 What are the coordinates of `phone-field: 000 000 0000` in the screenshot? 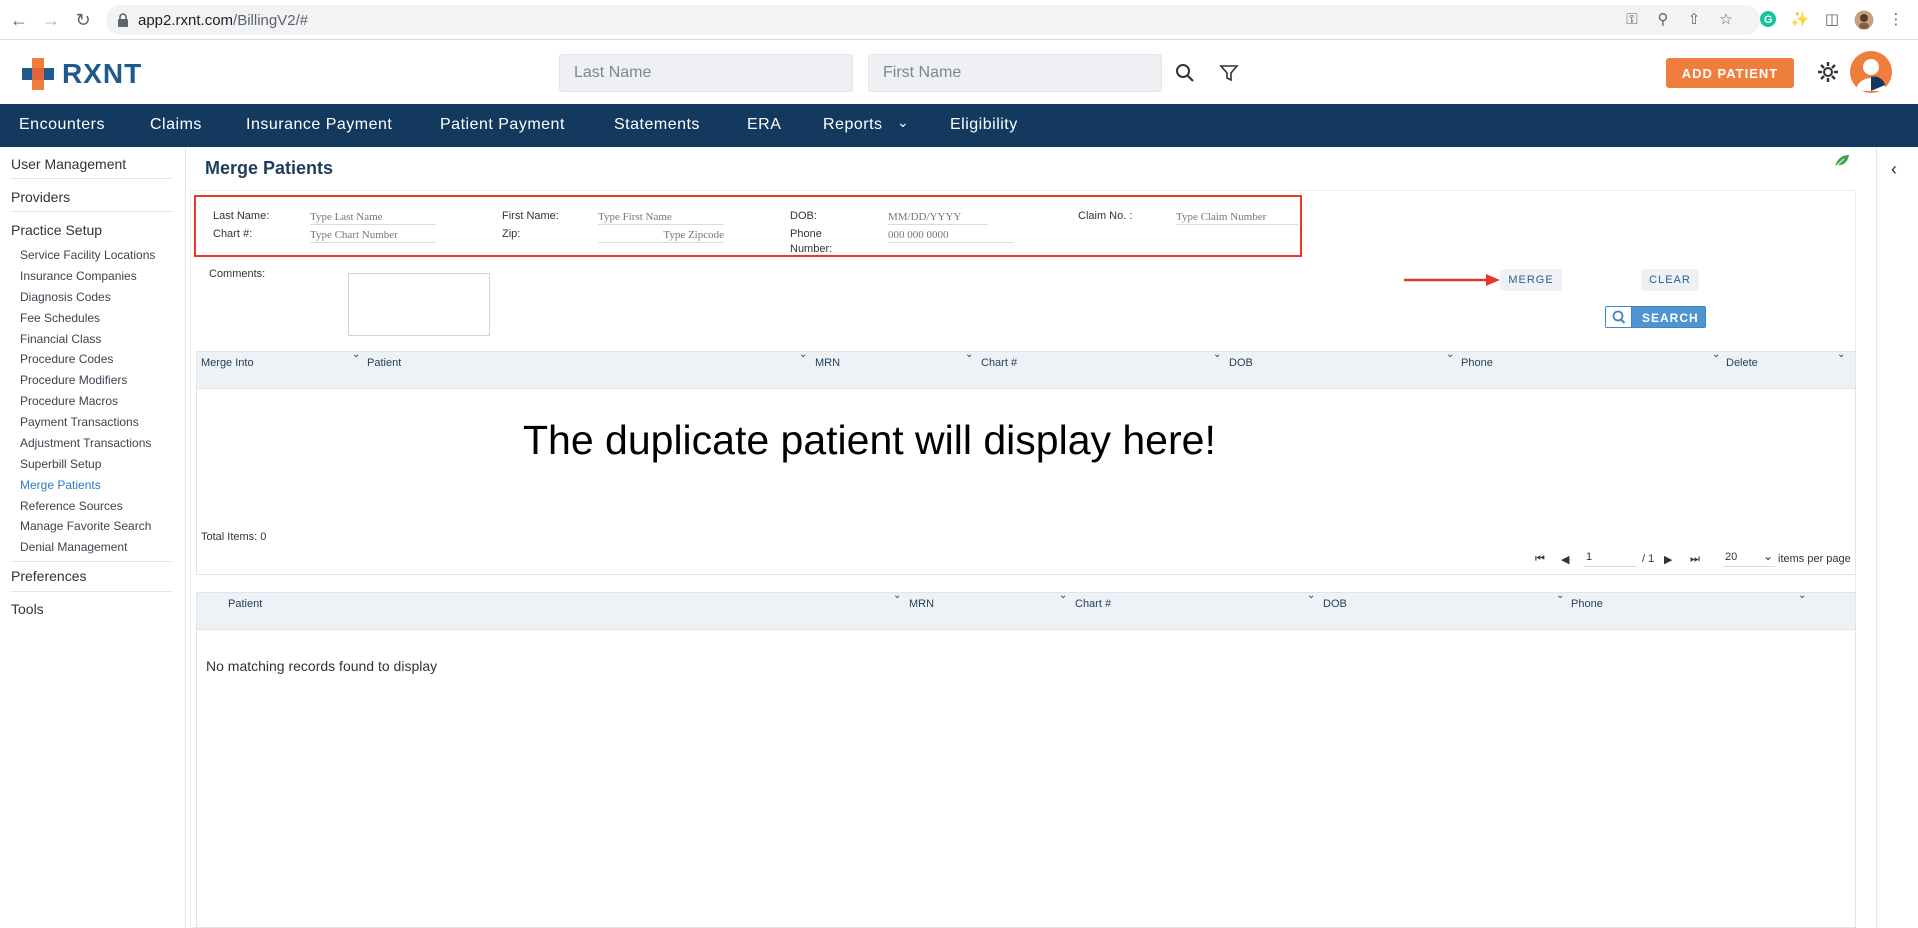 It's located at (951, 236).